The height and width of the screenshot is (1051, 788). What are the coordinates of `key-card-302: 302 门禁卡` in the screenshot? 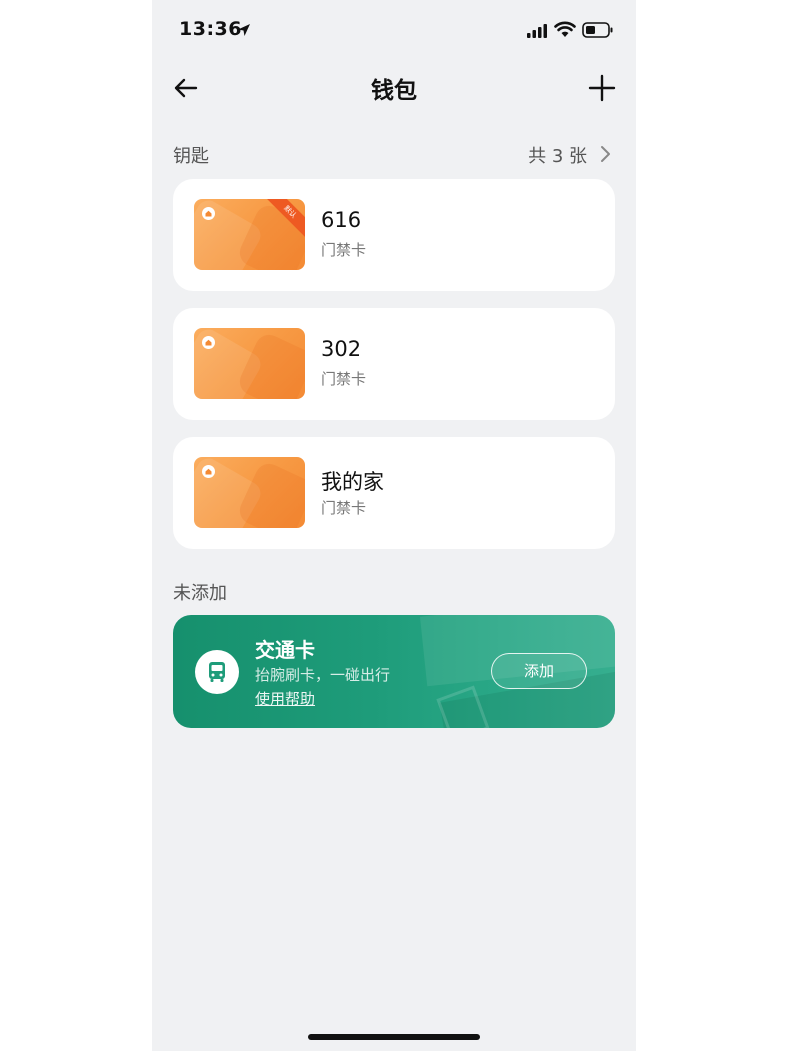 It's located at (394, 364).